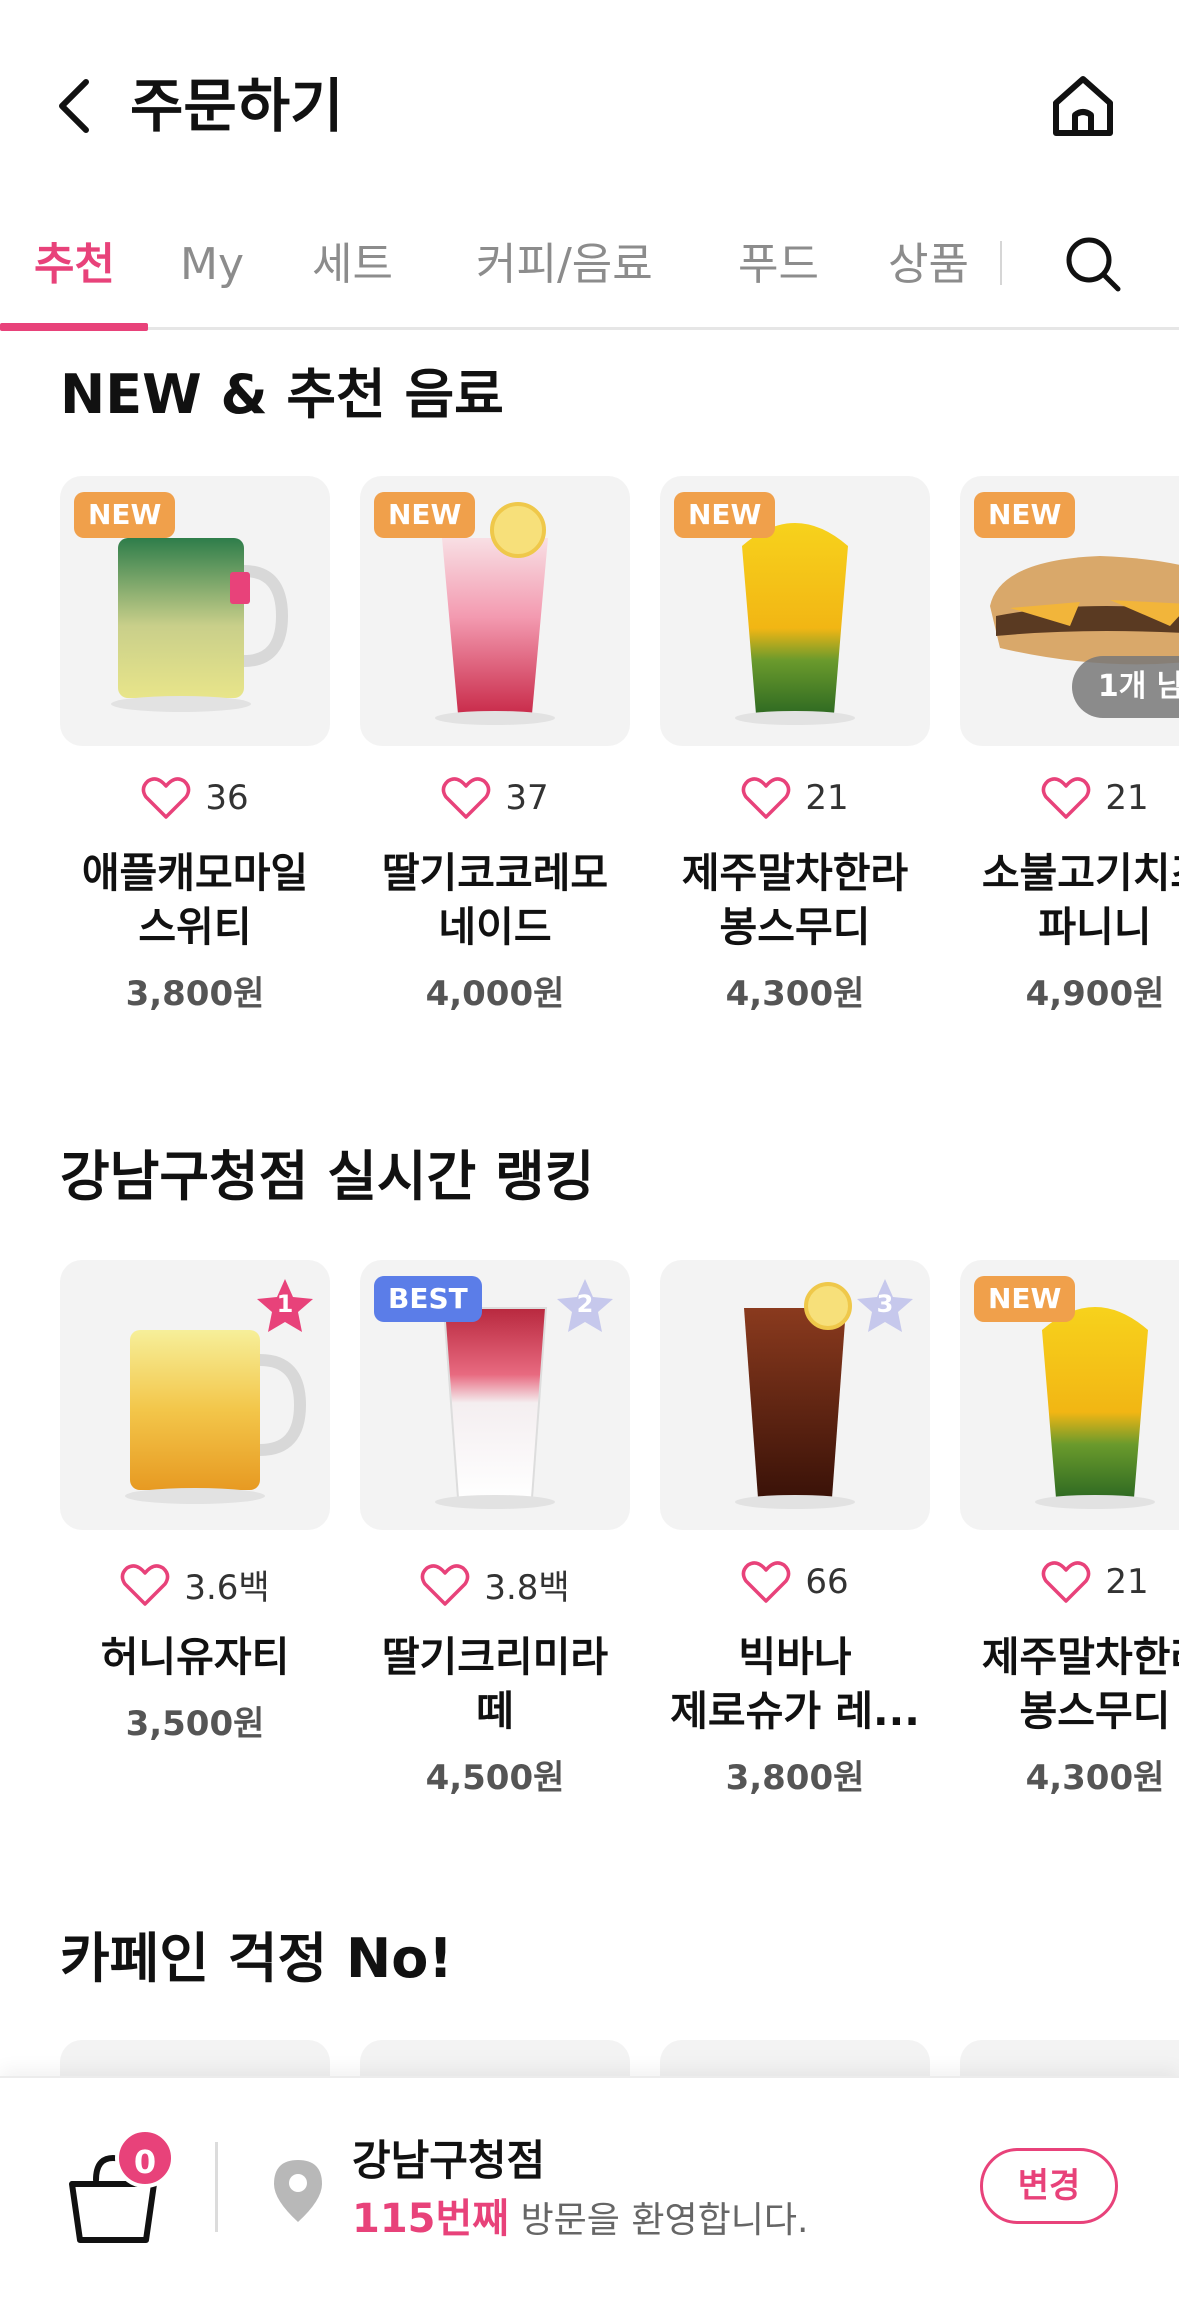 The image size is (1179, 2308). I want to click on product-name-line2: 봉스무디, so click(795, 927).